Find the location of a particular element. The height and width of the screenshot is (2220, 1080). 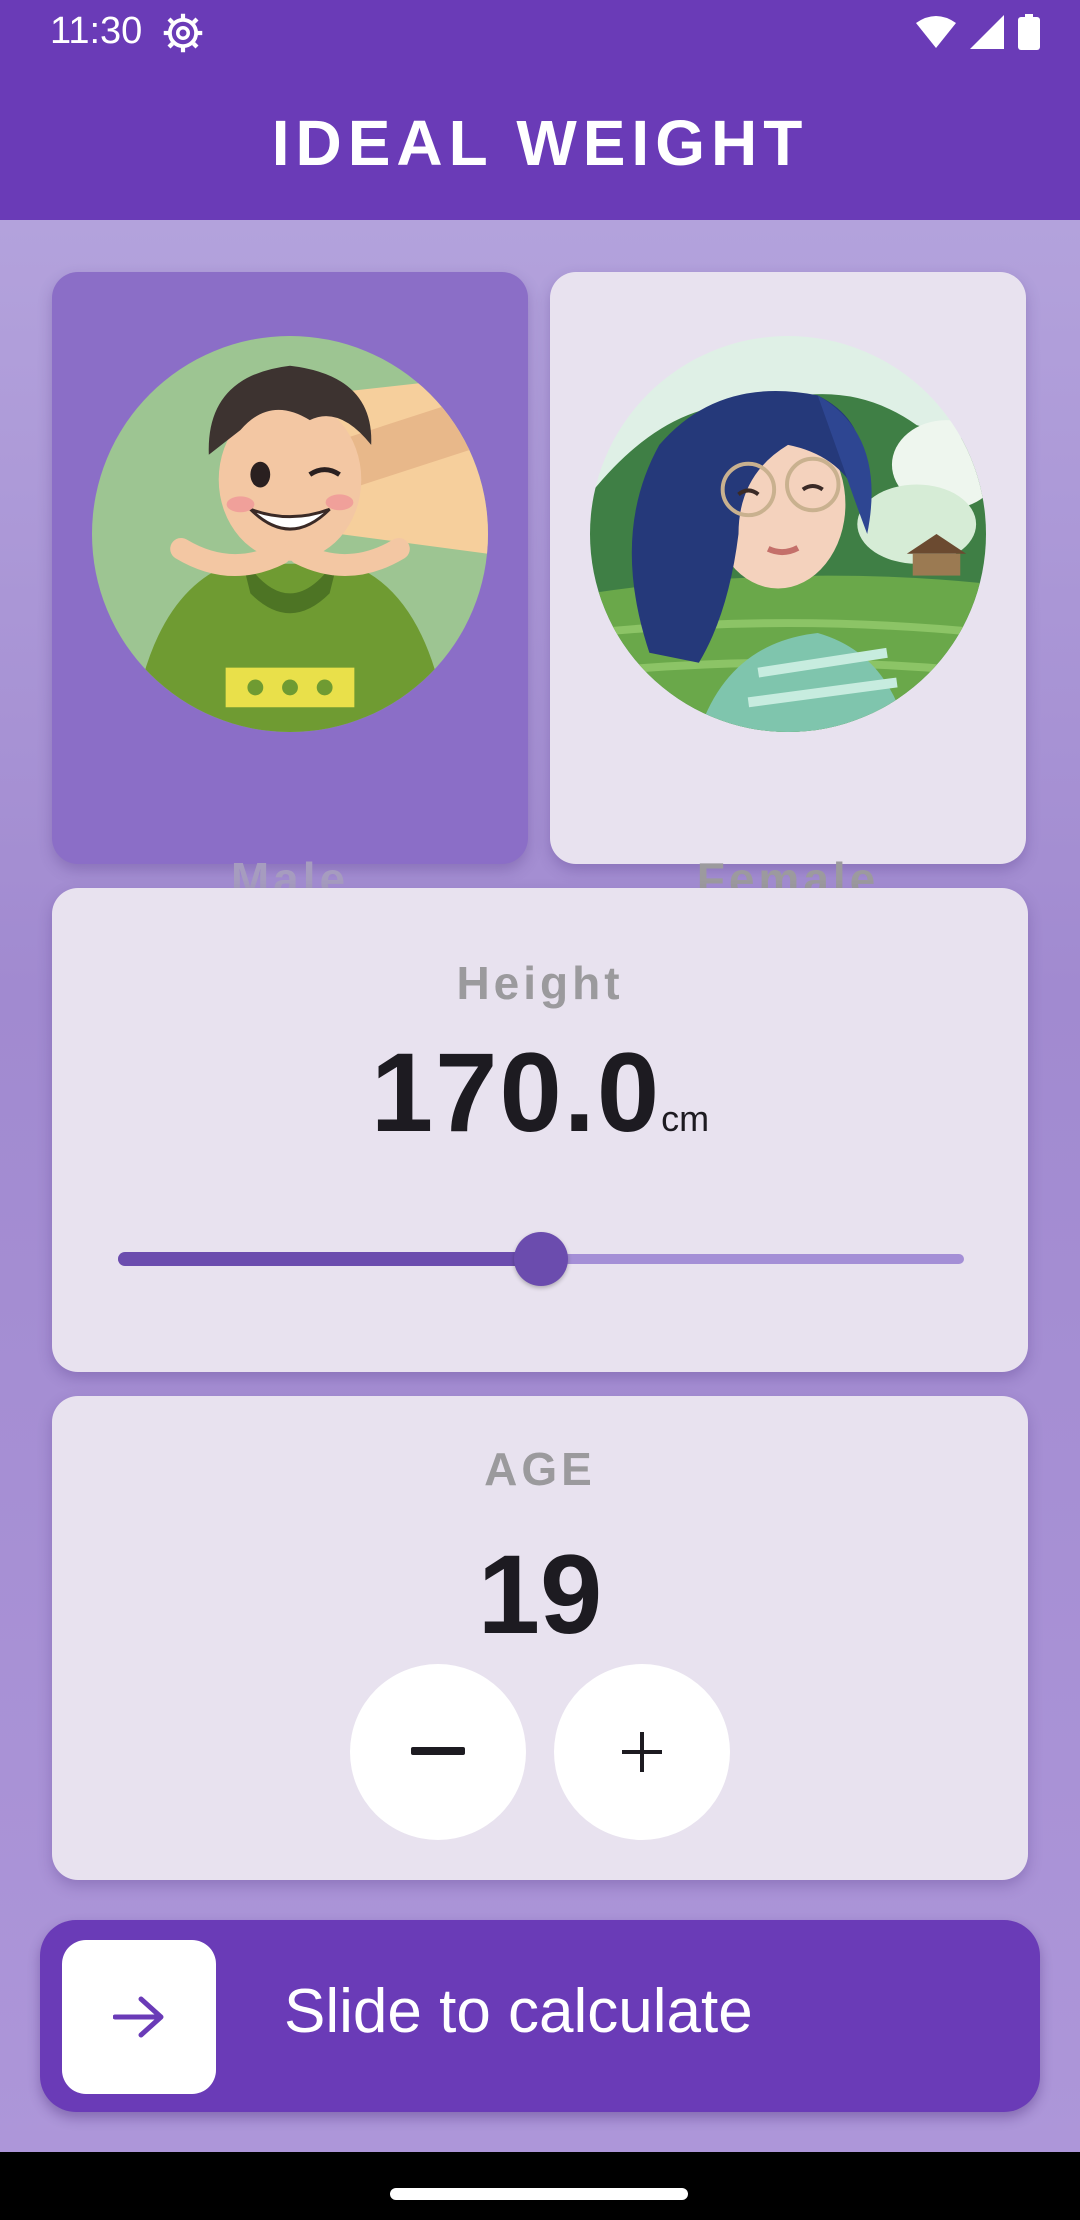

slider-thumb is located at coordinates (541, 1259).